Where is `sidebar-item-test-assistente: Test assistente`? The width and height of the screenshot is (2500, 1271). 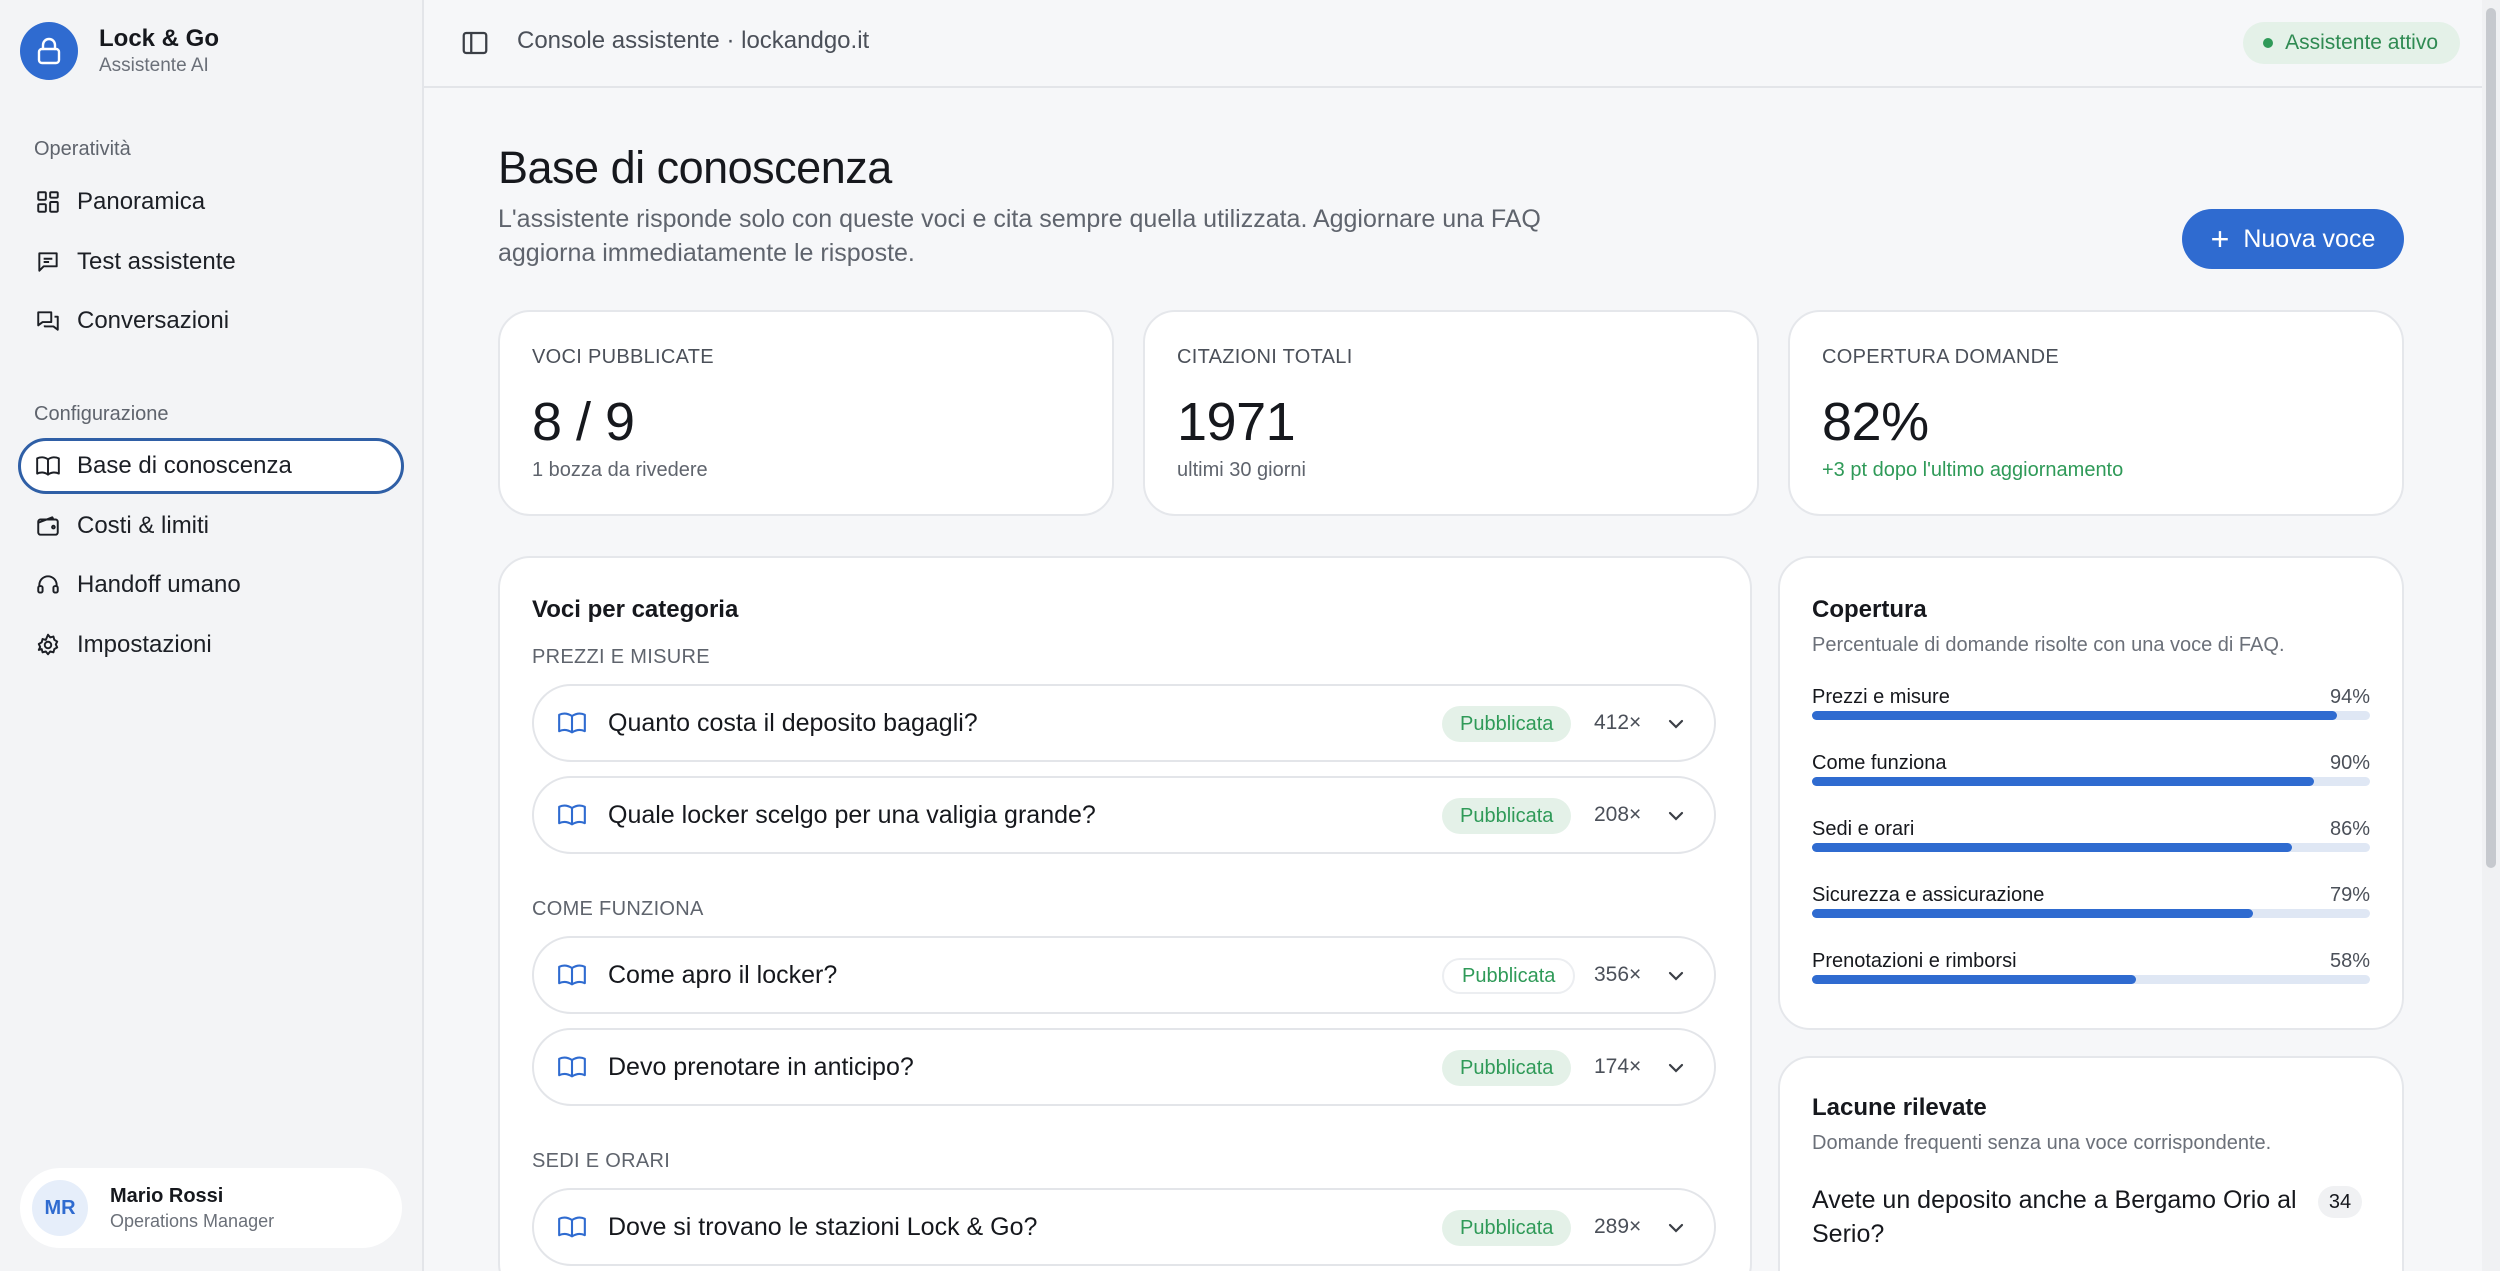 sidebar-item-test-assistente: Test assistente is located at coordinates (211, 262).